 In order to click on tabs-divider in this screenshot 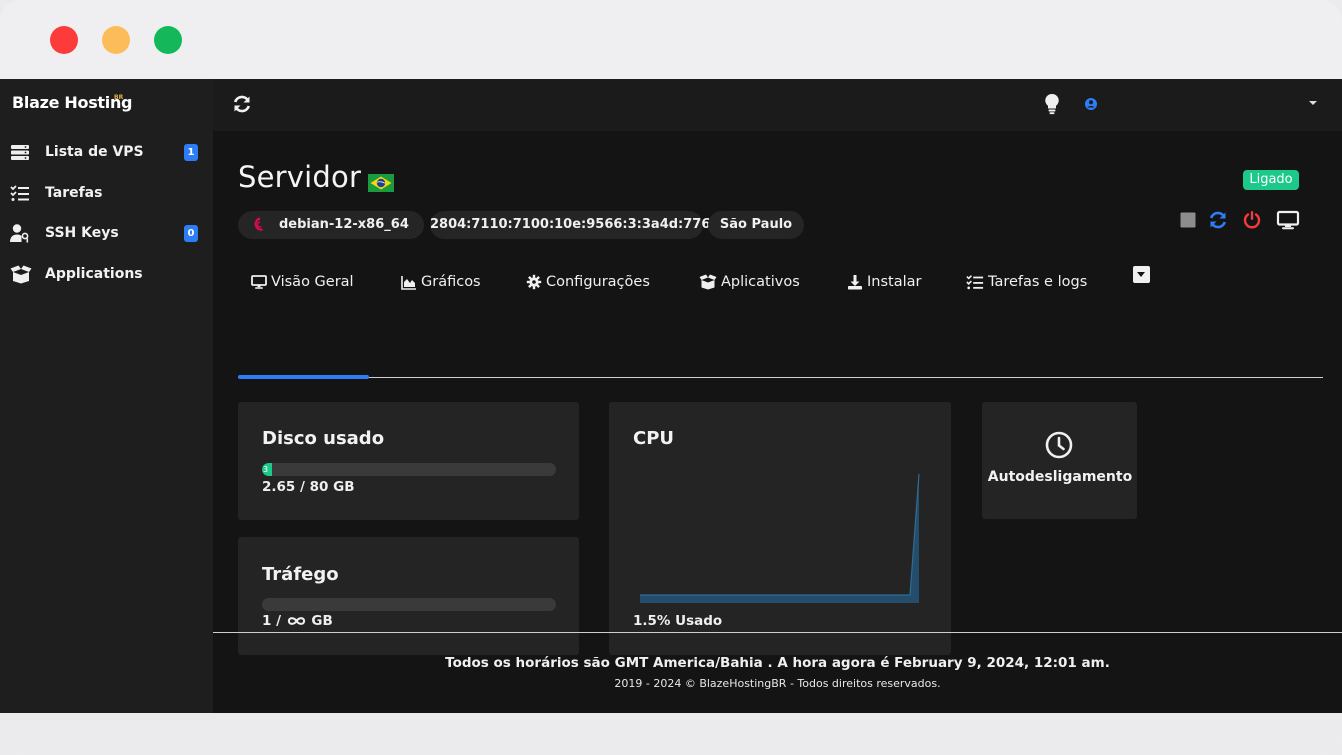, I will do `click(780, 377)`.